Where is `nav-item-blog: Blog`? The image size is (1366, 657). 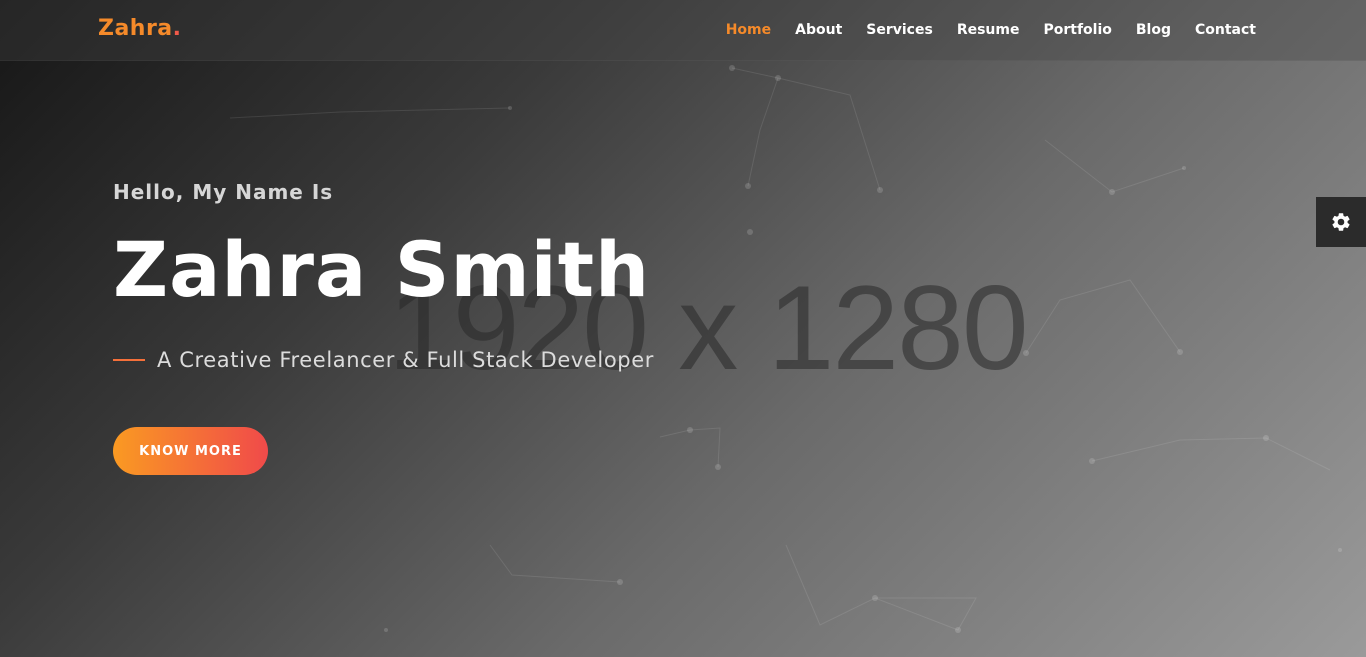
nav-item-blog: Blog is located at coordinates (1153, 30).